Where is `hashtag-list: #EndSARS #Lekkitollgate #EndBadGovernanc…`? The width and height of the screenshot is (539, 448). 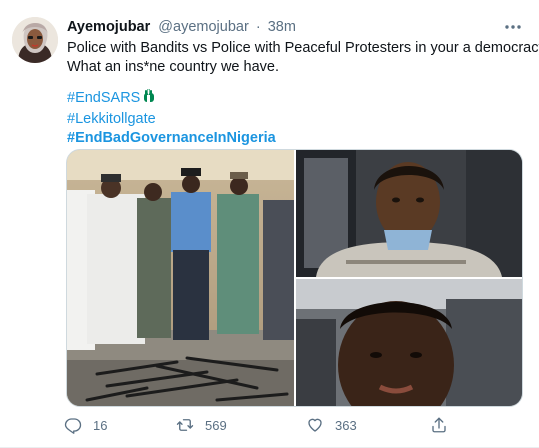 hashtag-list: #EndSARS #Lekkitollgate #EndBadGovernanc… is located at coordinates (171, 118).